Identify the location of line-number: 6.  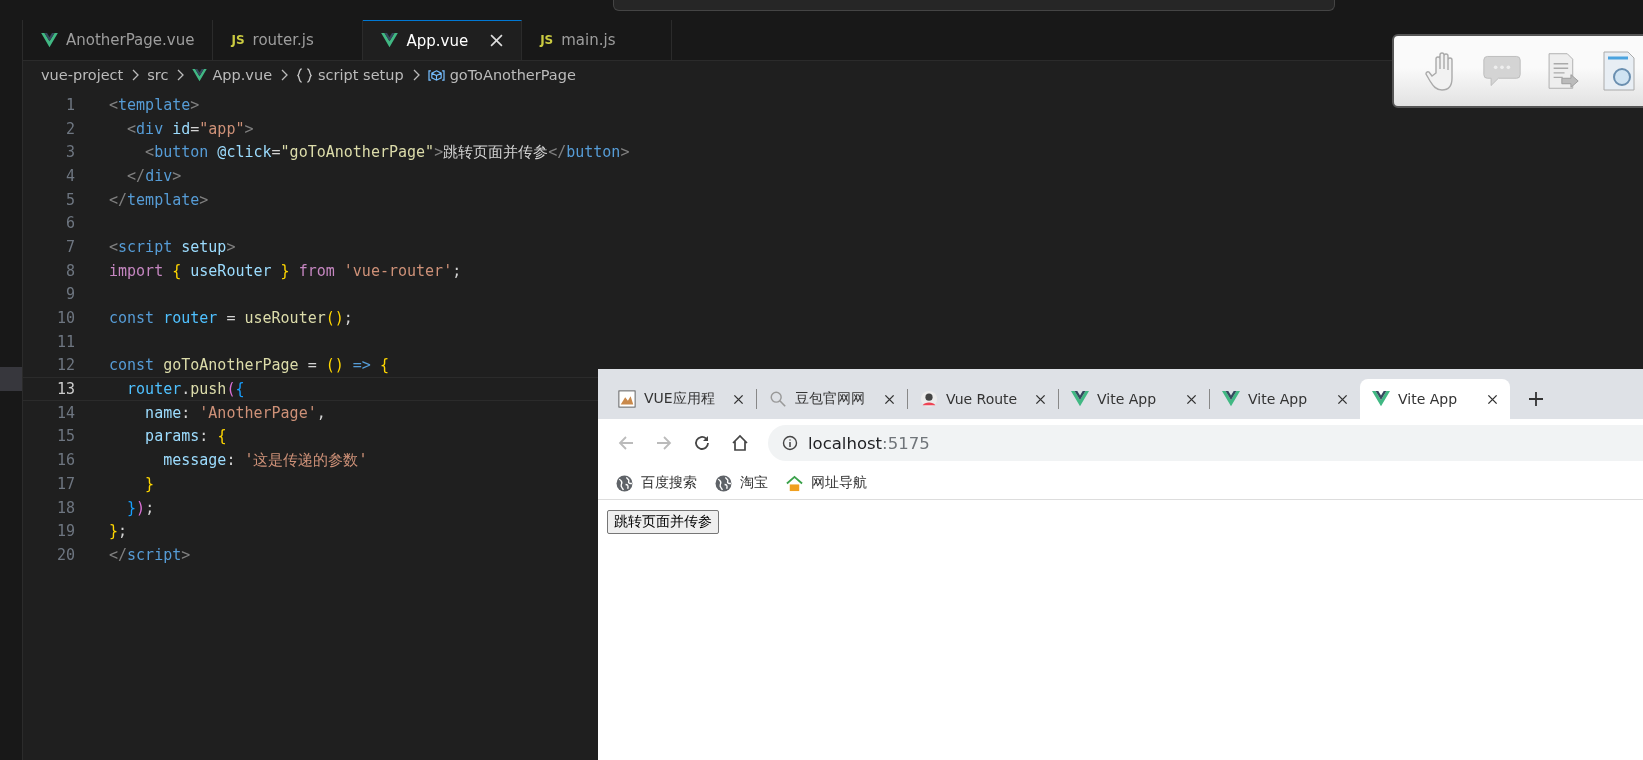
(70, 223).